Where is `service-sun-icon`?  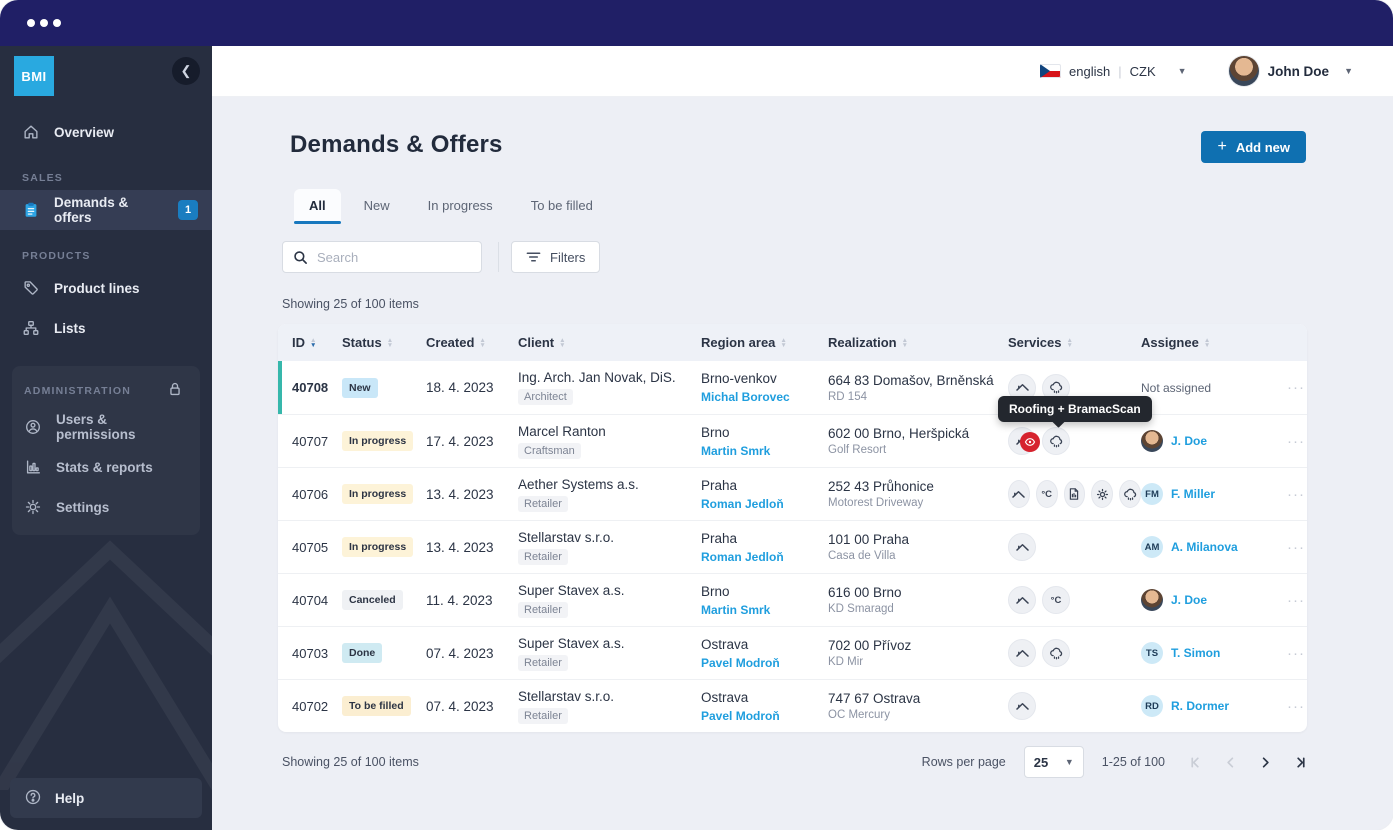
service-sun-icon is located at coordinates (1102, 494).